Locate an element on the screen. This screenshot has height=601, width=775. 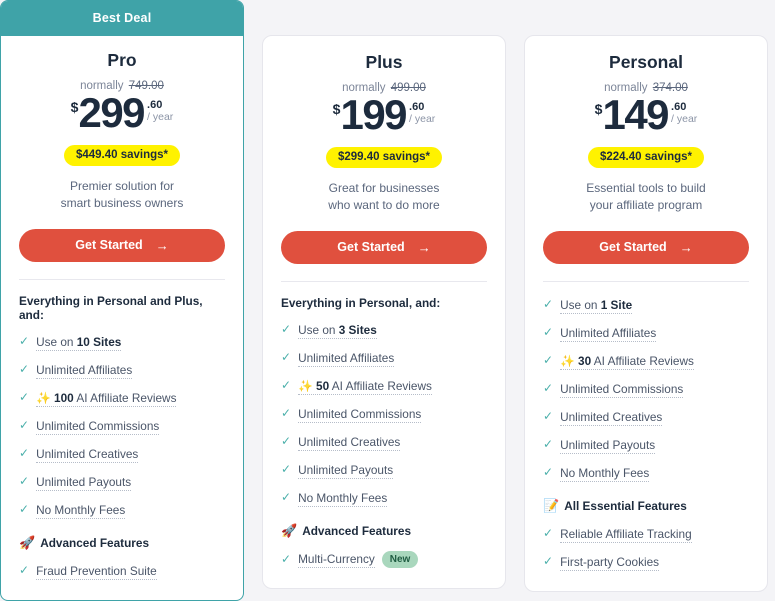
price-amount: 149 is located at coordinates (635, 114).